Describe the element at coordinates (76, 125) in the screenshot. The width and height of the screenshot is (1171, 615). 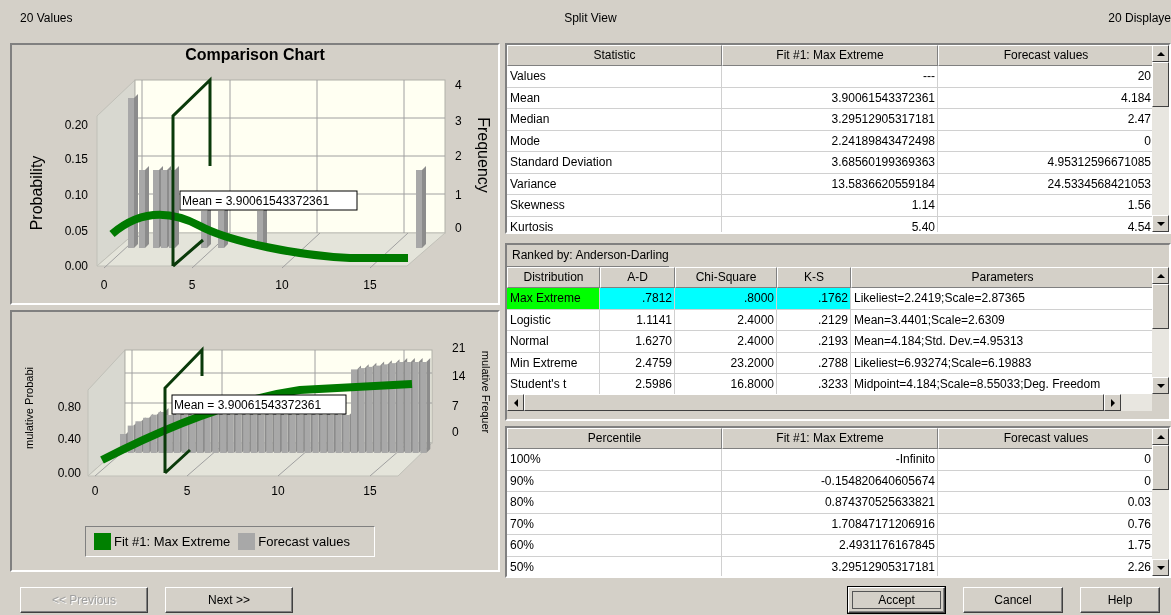
I see `axis-tick-label: 0.20` at that location.